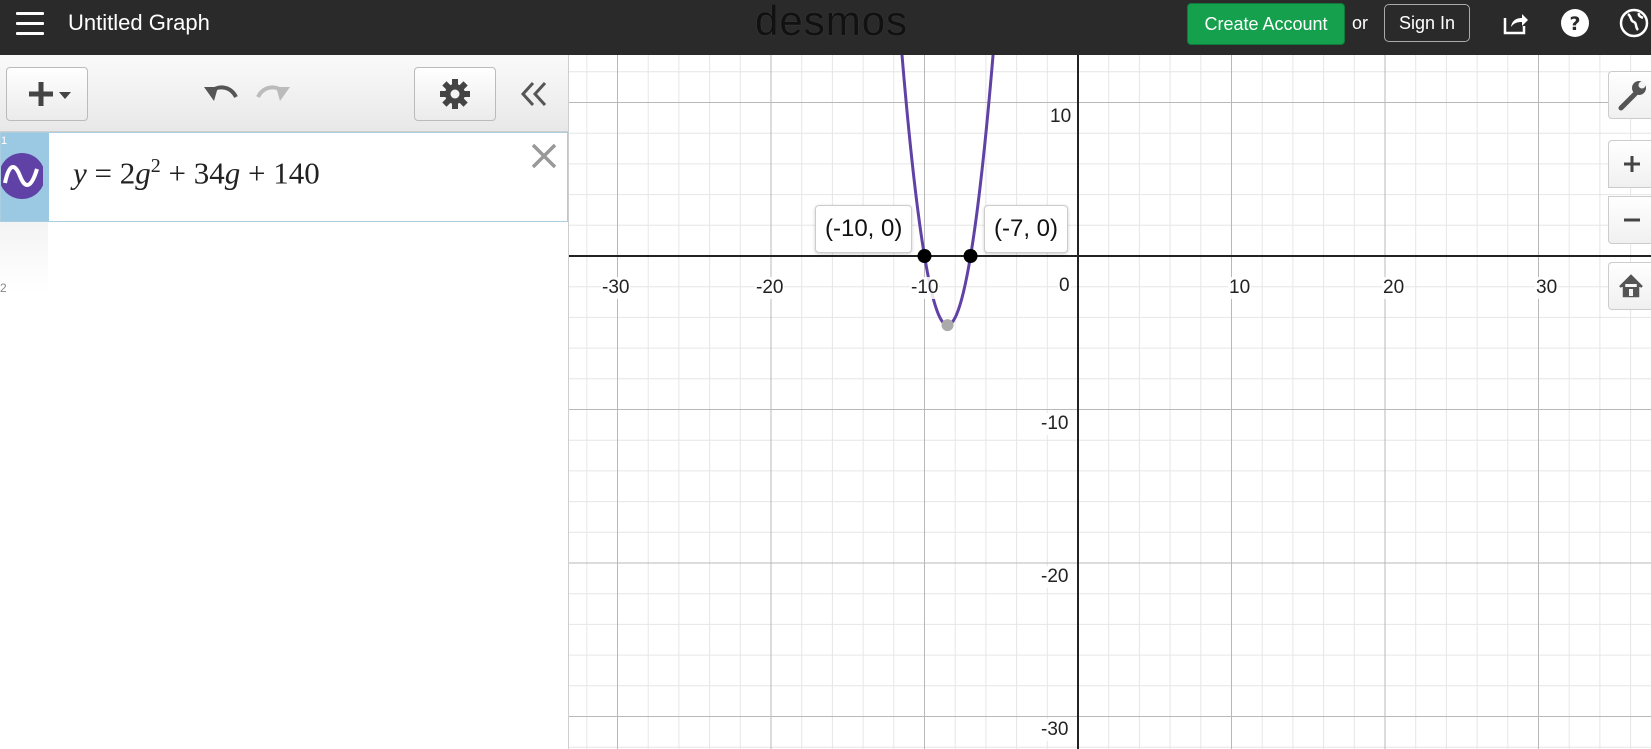 This screenshot has width=1651, height=749. I want to click on collapse-panel-icon, so click(533, 94).